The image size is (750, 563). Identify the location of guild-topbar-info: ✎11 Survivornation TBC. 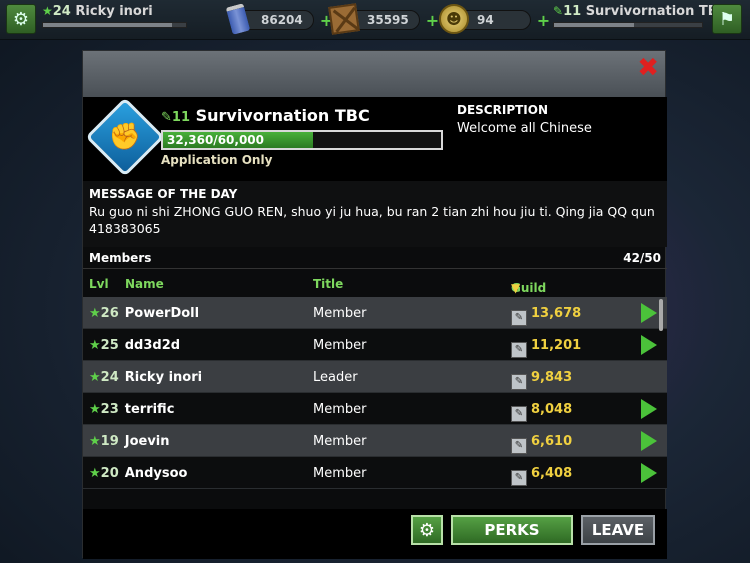
(640, 16).